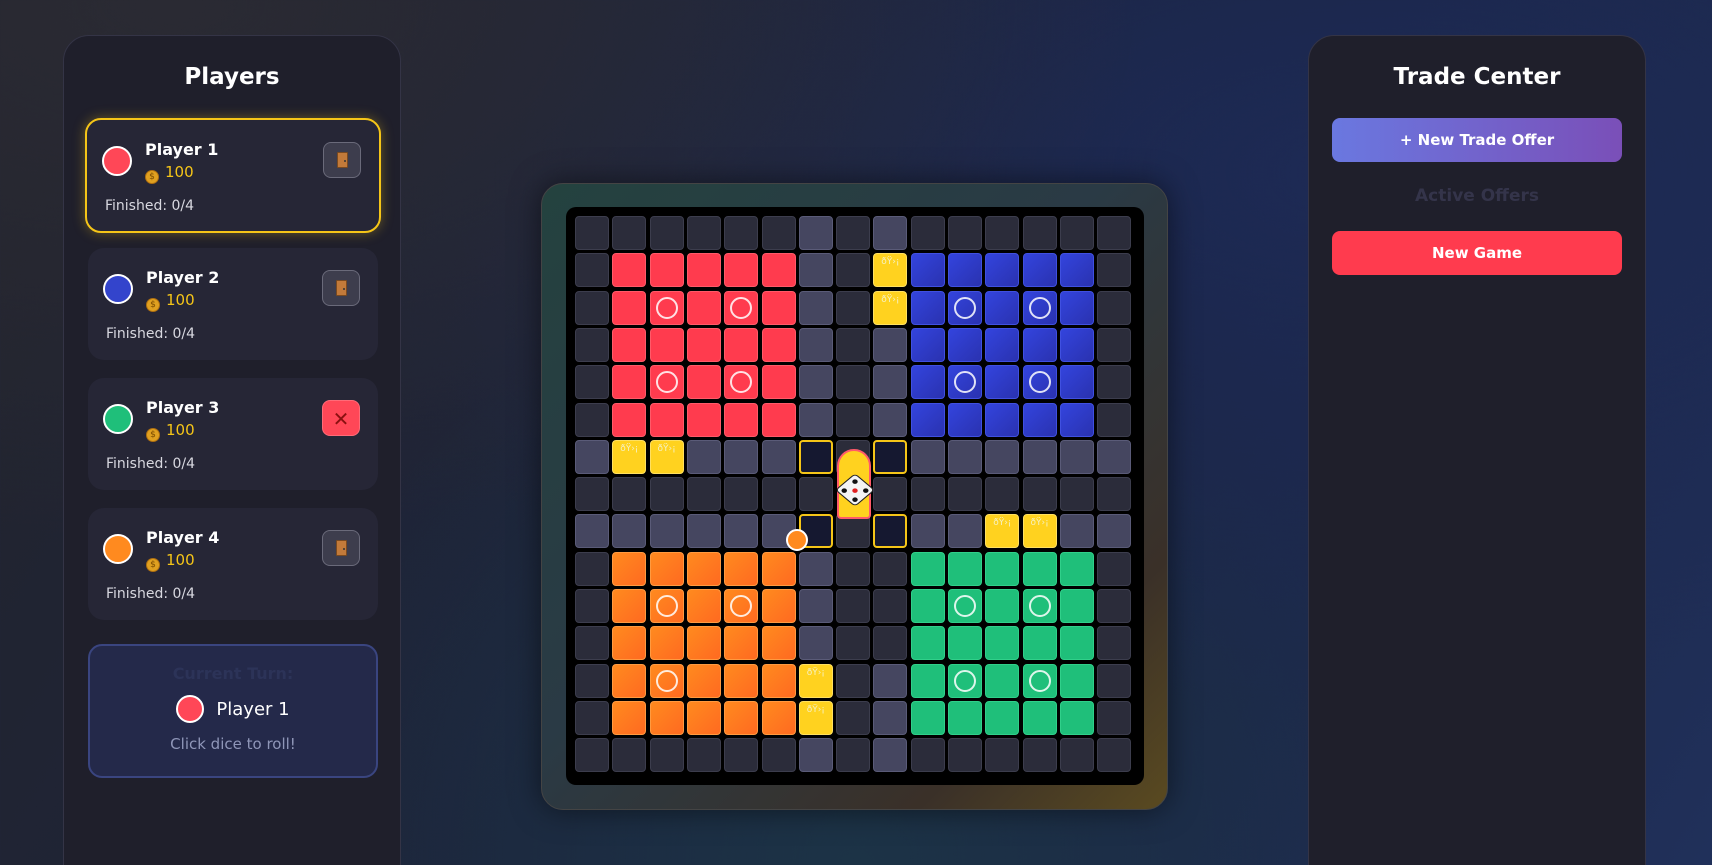  What do you see at coordinates (232, 77) in the screenshot?
I see `players-title: Players` at bounding box center [232, 77].